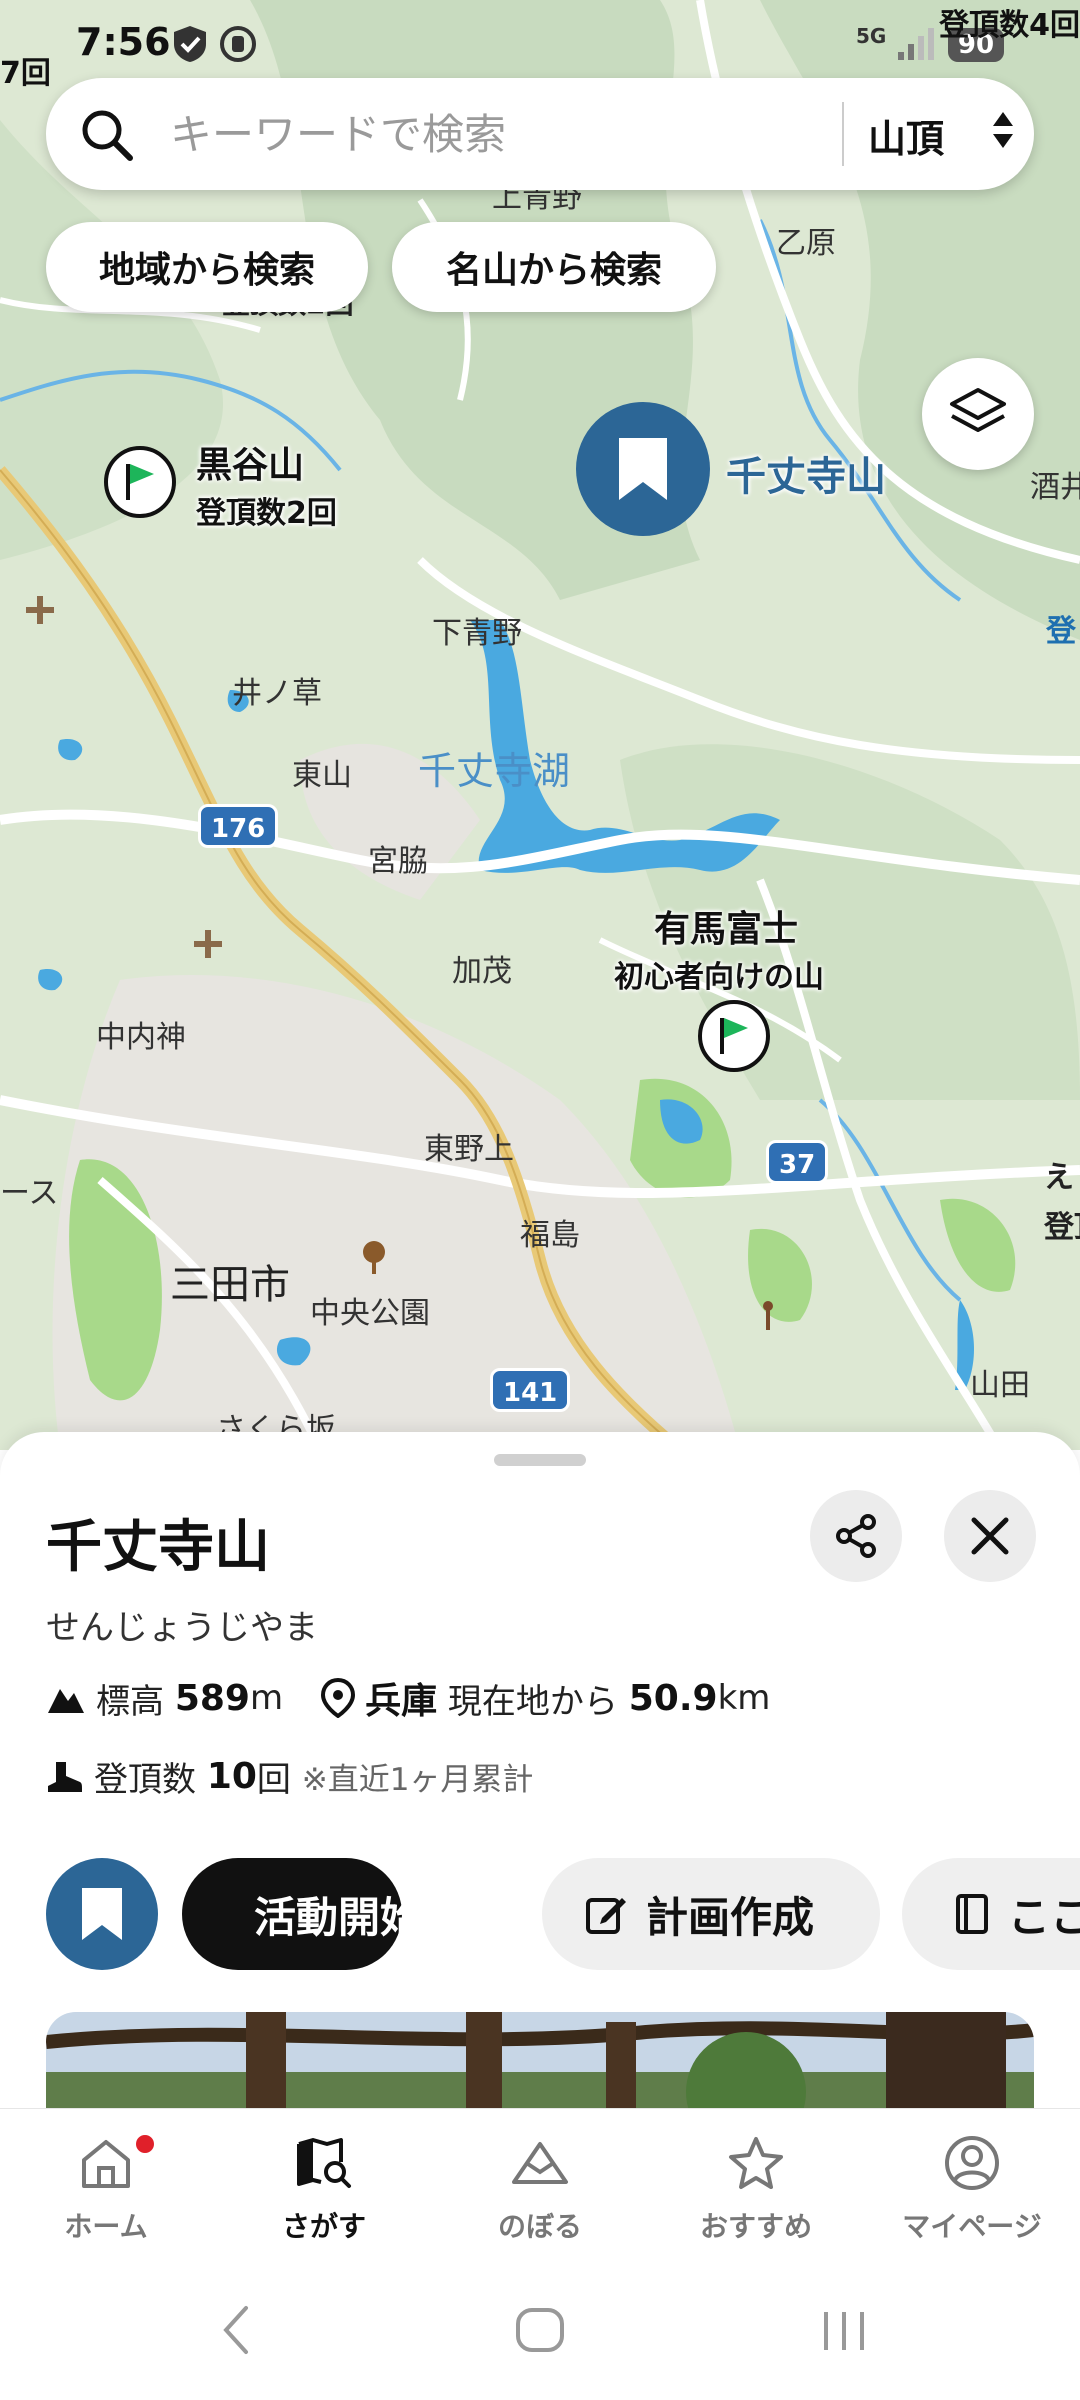 The width and height of the screenshot is (1080, 2400). I want to click on chip-search-by-famous-mountain: 名山から検索, so click(554, 267).